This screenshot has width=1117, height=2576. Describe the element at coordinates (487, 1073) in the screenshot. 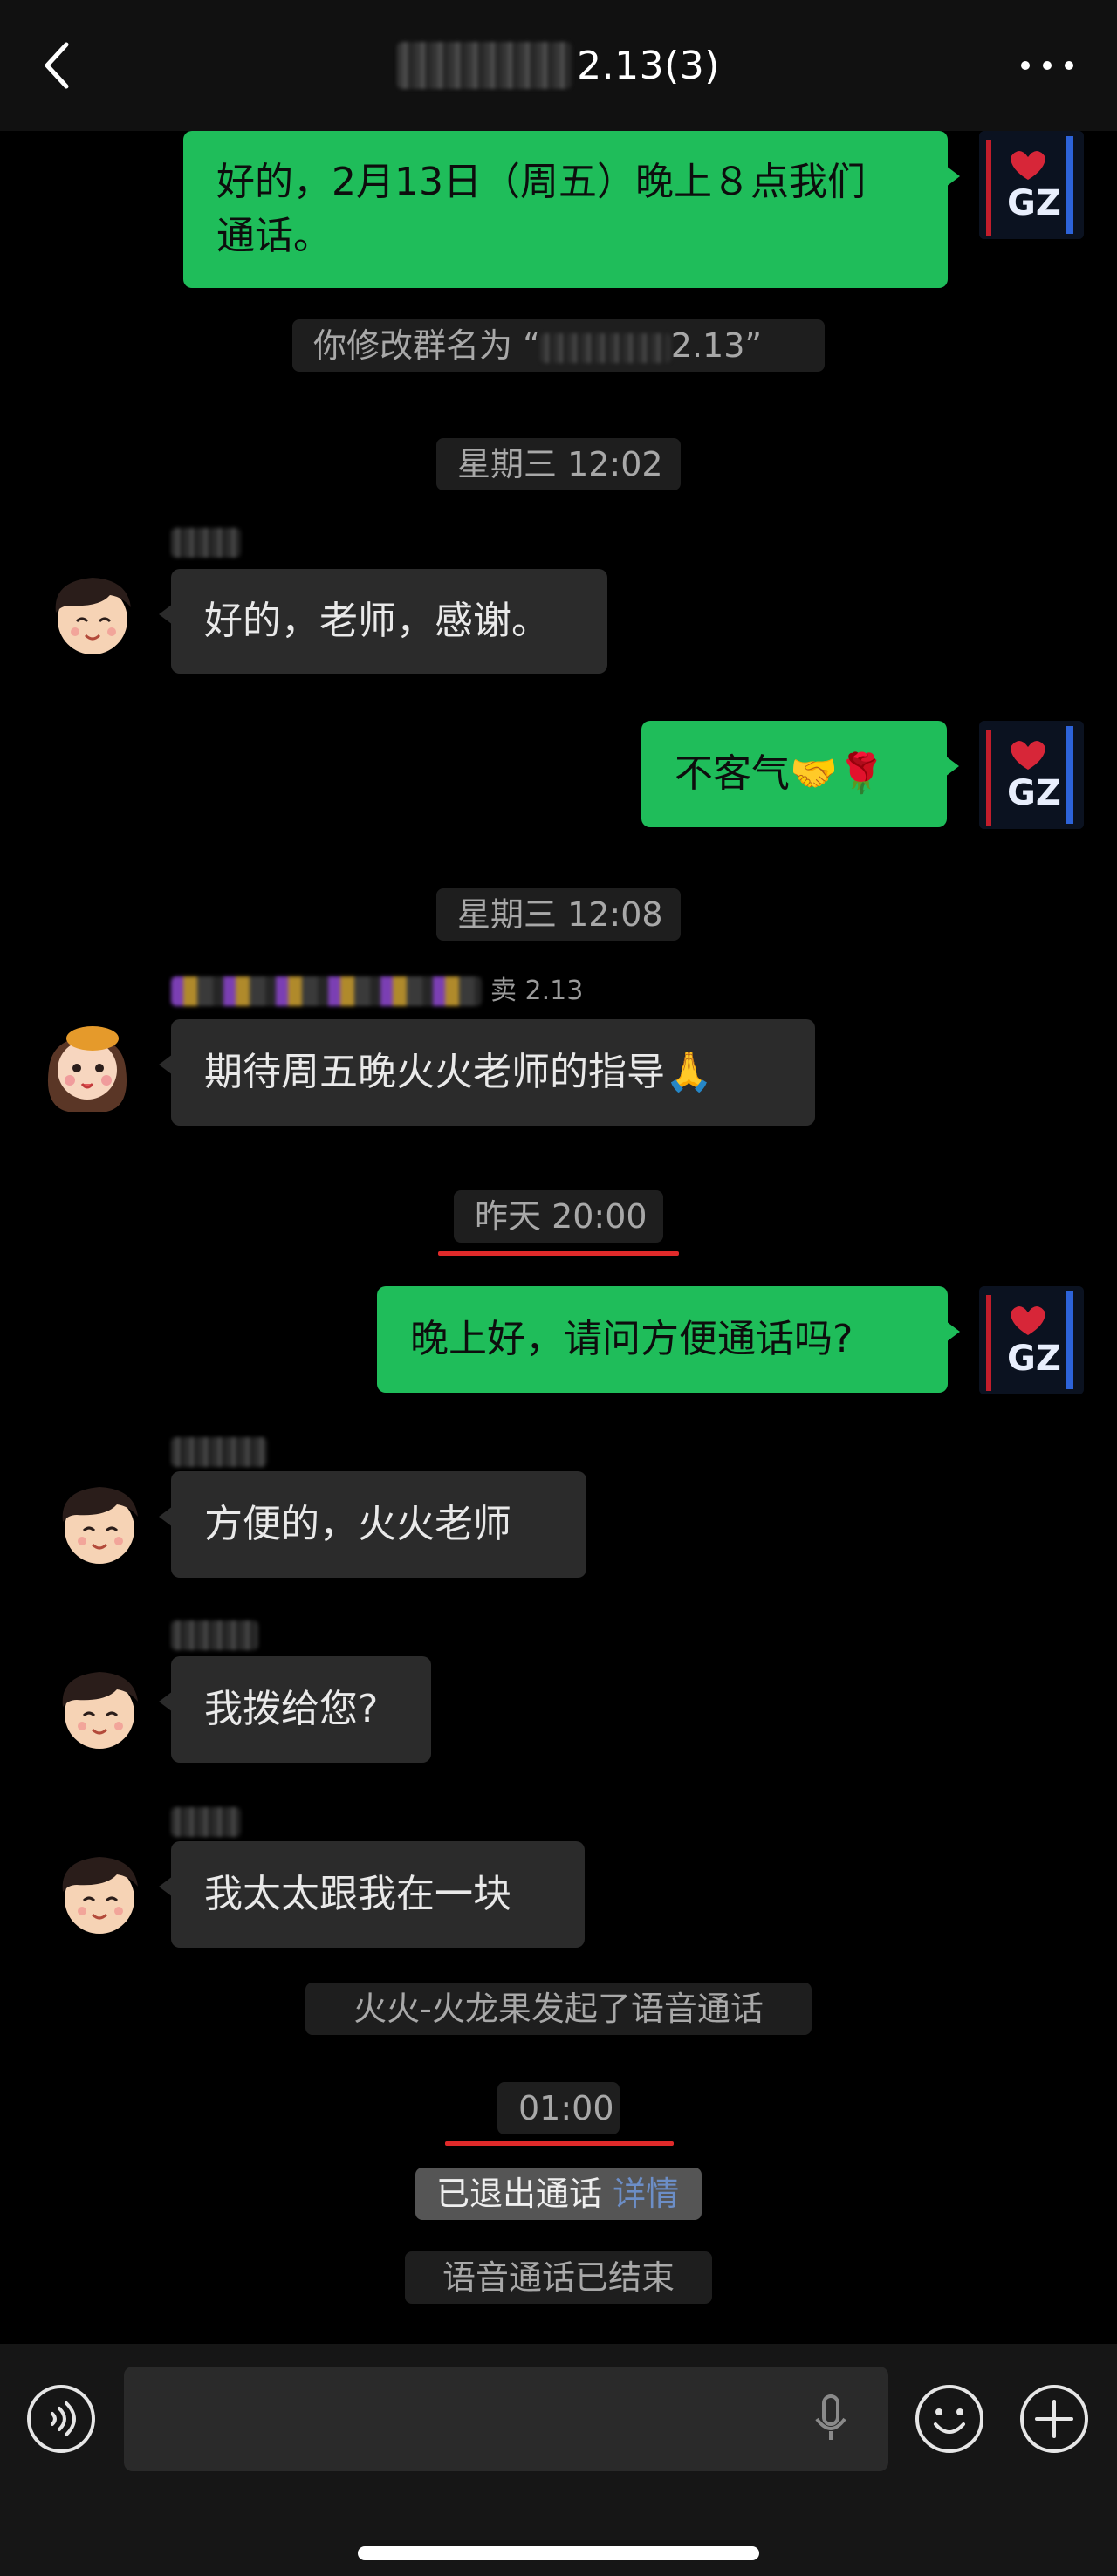

I see `message-bubble-other: 期待周五晚火火老师的指导🙏` at that location.